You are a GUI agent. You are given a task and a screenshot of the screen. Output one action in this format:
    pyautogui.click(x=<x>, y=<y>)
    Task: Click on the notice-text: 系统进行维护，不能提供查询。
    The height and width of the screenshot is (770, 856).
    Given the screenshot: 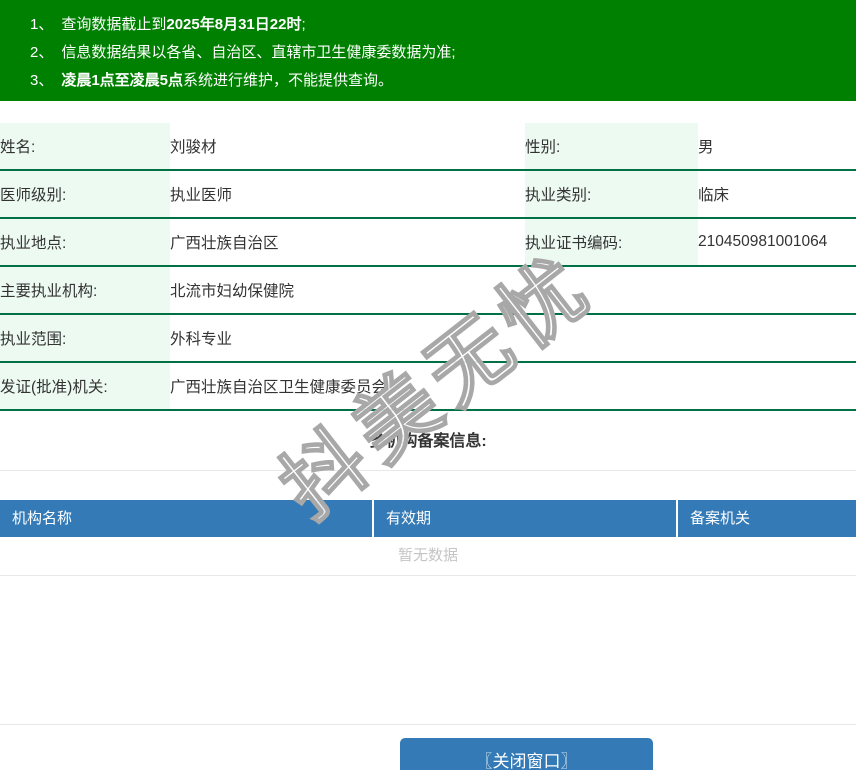 What is the action you would take?
    pyautogui.click(x=288, y=80)
    